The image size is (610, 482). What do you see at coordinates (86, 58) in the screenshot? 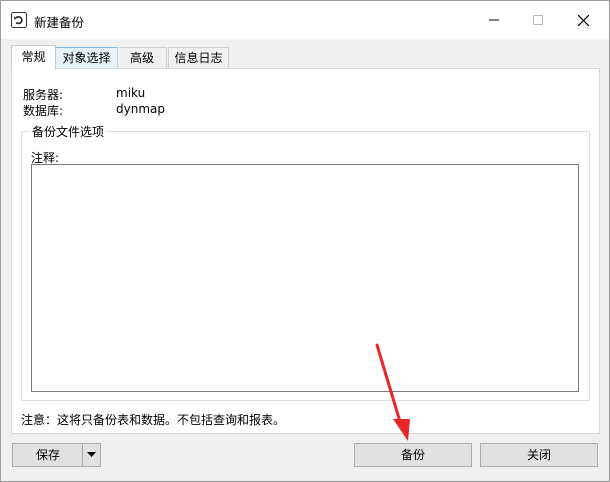
I see `tab-object-selection: 对象选择` at bounding box center [86, 58].